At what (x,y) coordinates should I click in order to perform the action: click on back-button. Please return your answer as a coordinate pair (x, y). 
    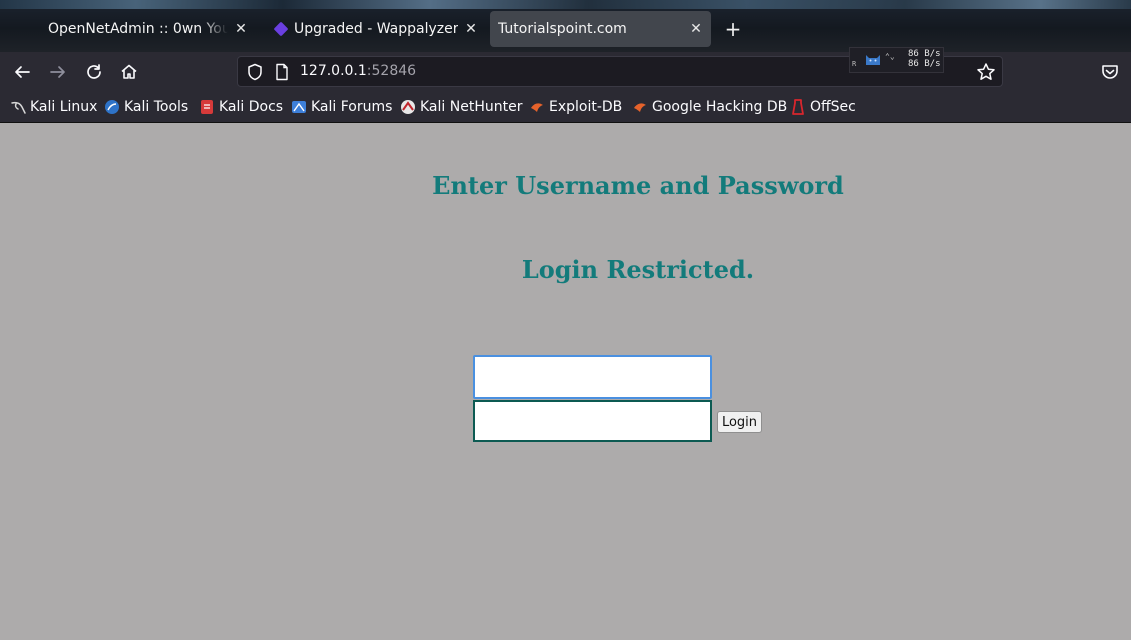
    Looking at the image, I should click on (22, 72).